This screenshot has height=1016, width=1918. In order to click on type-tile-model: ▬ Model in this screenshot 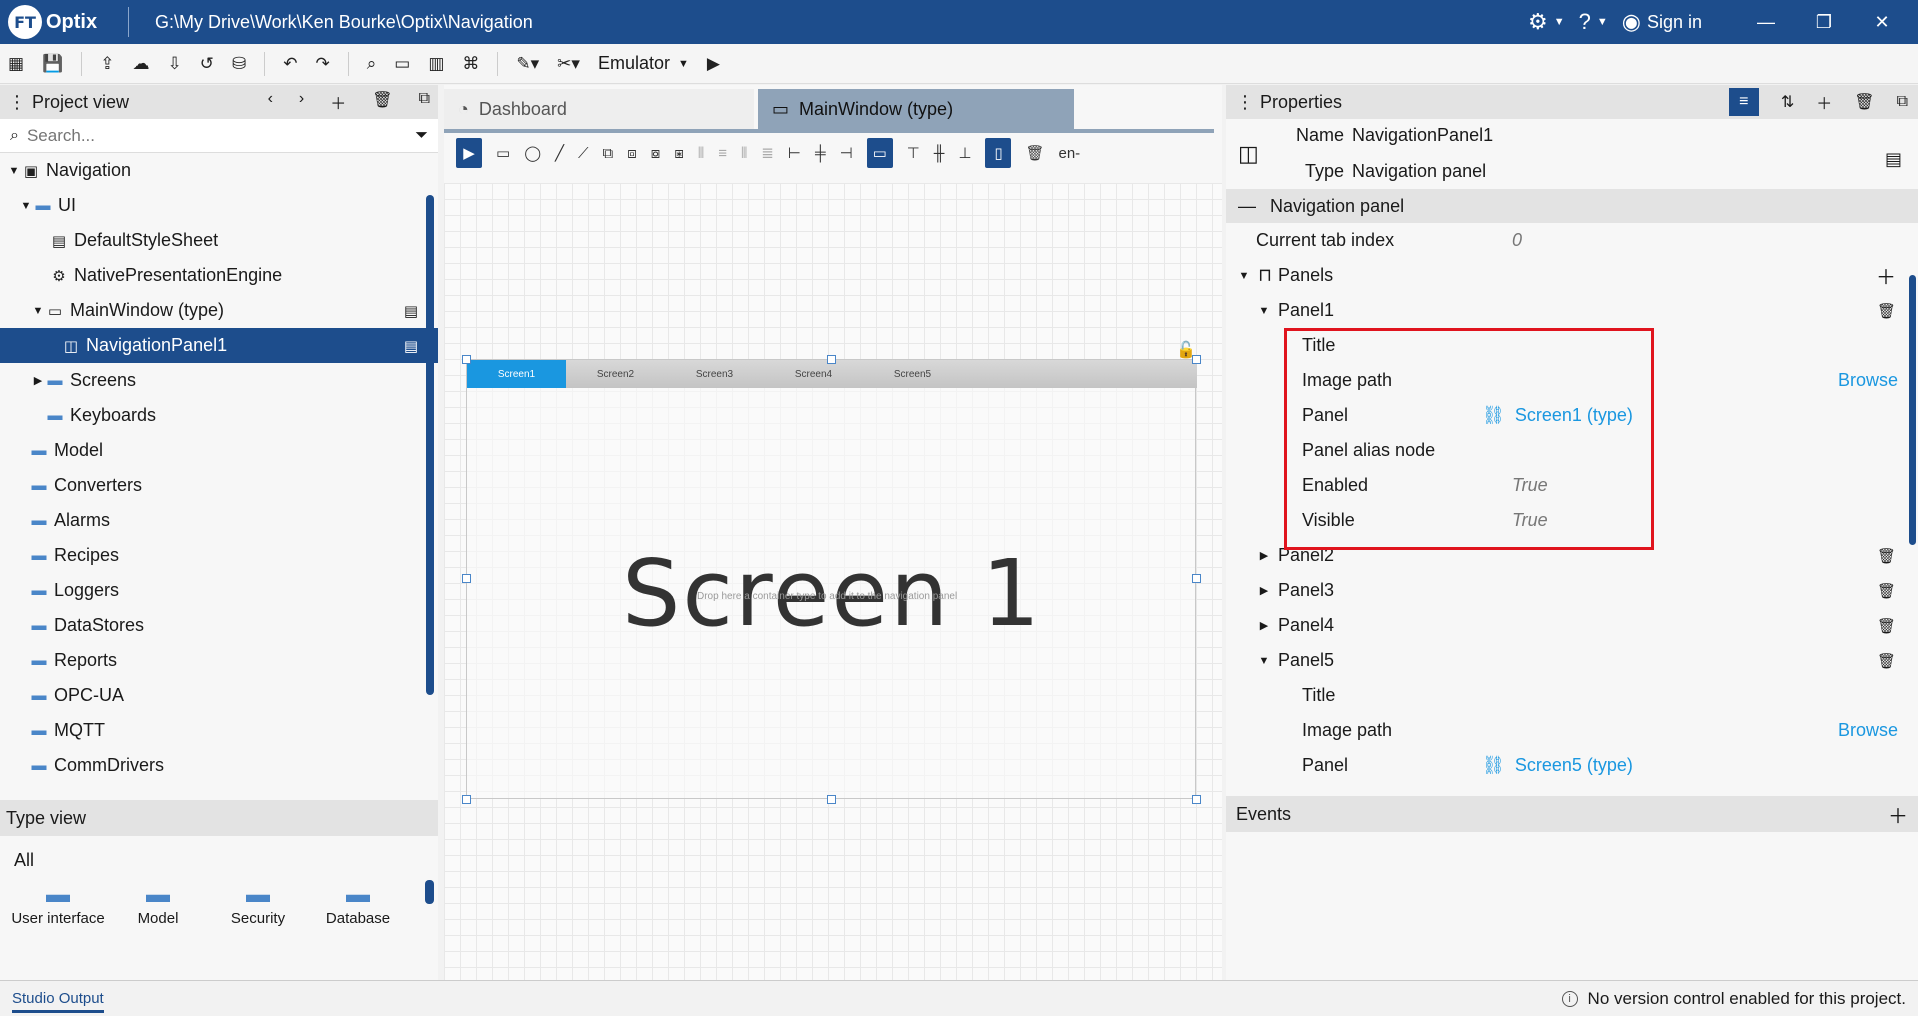, I will do `click(158, 905)`.